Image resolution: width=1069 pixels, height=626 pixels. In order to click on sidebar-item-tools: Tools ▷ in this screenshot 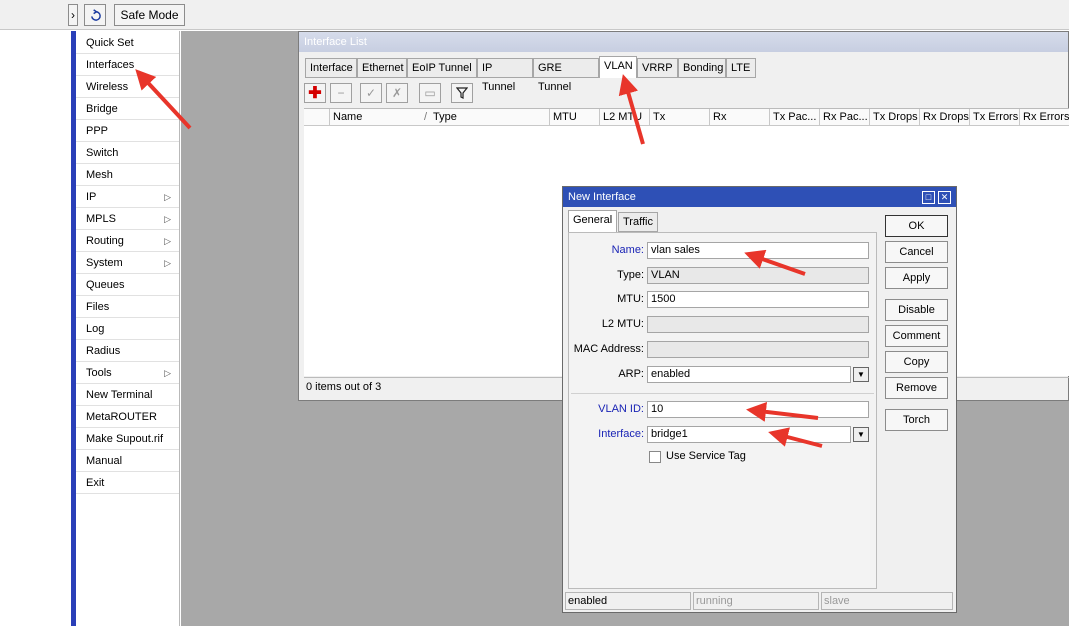, I will do `click(127, 373)`.